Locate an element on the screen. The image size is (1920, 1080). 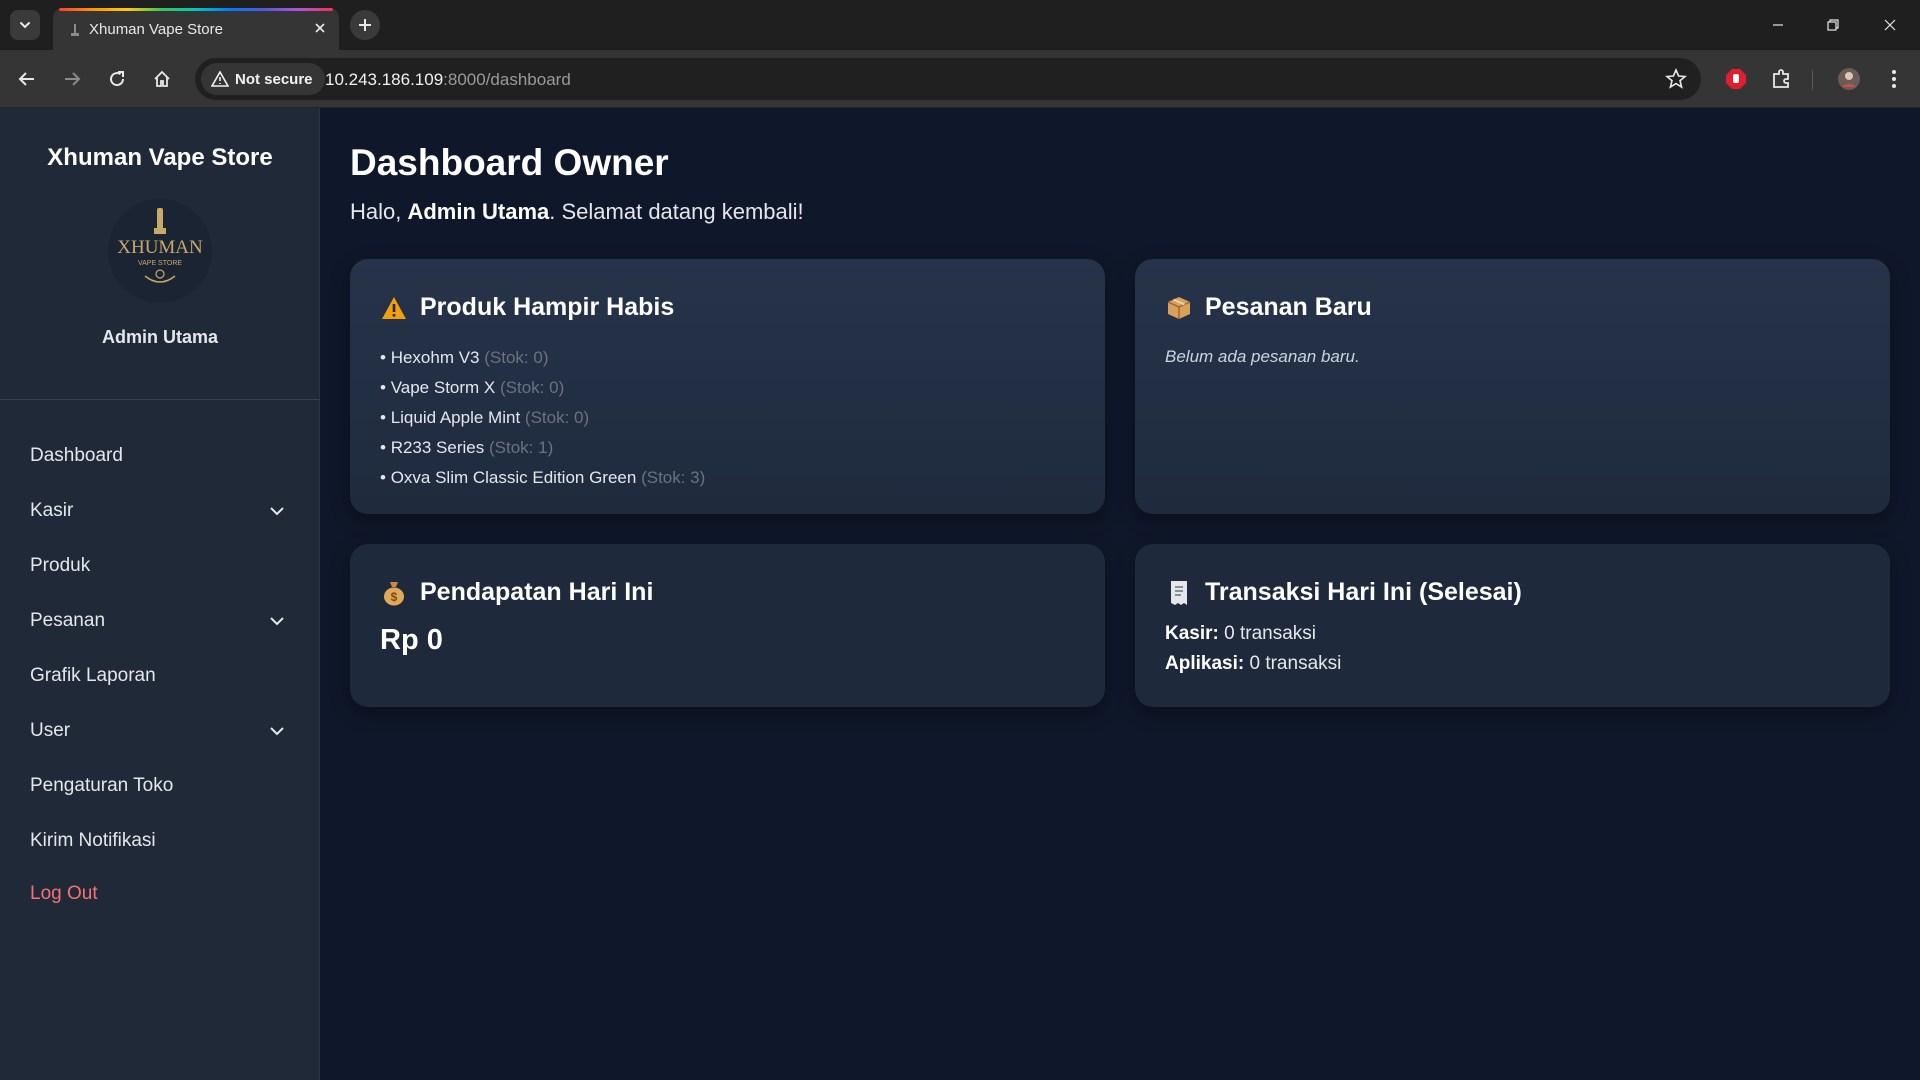
new-orders-card: Pesanan Baru Belum ada pesanan baru. is located at coordinates (1512, 386).